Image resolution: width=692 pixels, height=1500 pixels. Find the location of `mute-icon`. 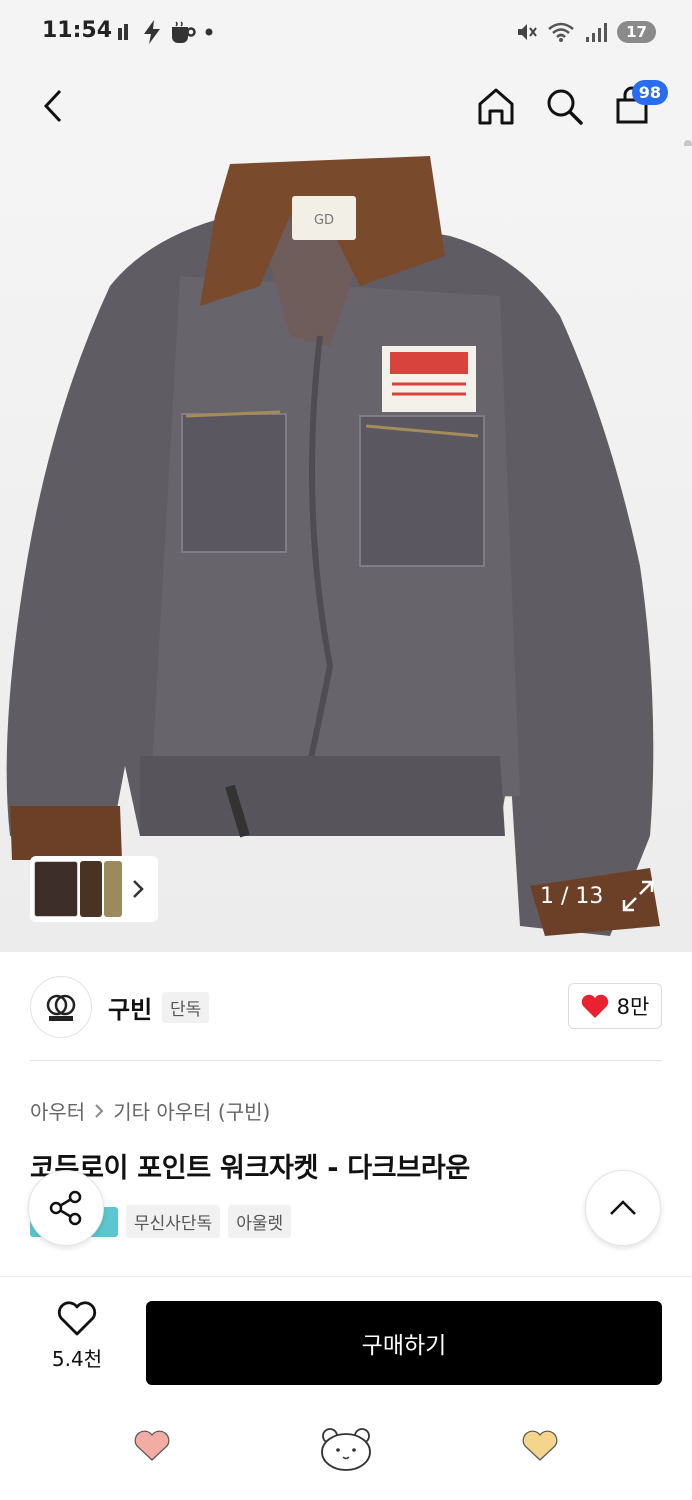

mute-icon is located at coordinates (527, 32).